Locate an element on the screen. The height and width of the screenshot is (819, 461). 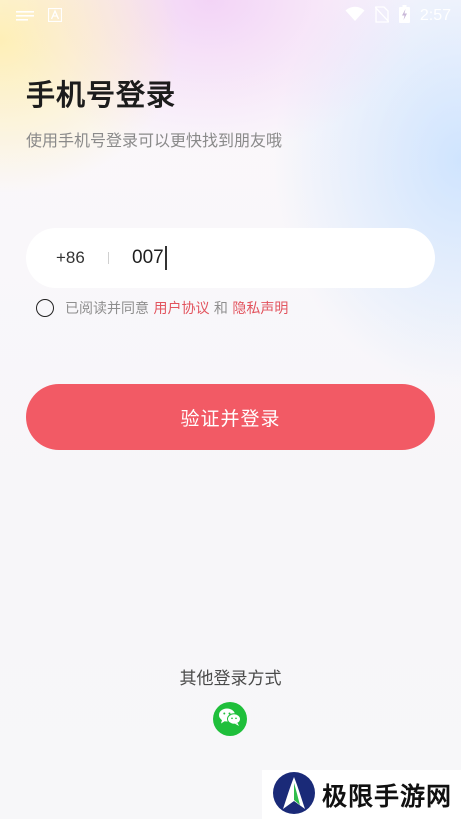
user-agreement-link: 用户协议 is located at coordinates (181, 308).